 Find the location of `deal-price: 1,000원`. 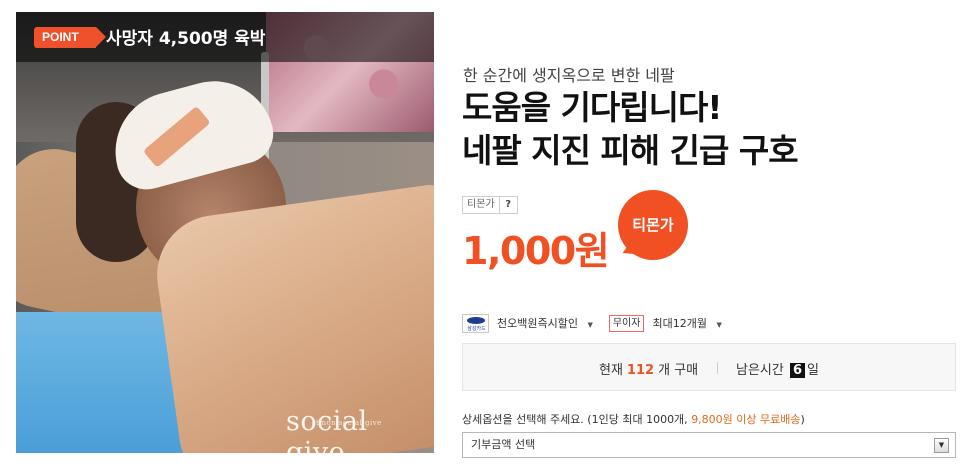

deal-price: 1,000원 is located at coordinates (536, 251).